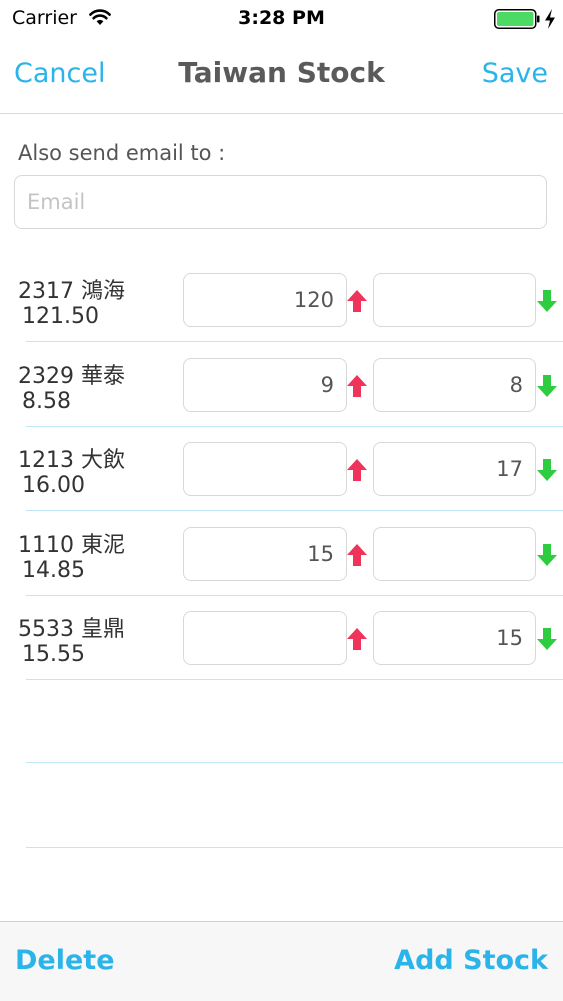 This screenshot has width=563, height=1001. I want to click on bottom-toolbar: Delete Add Stock, so click(281, 961).